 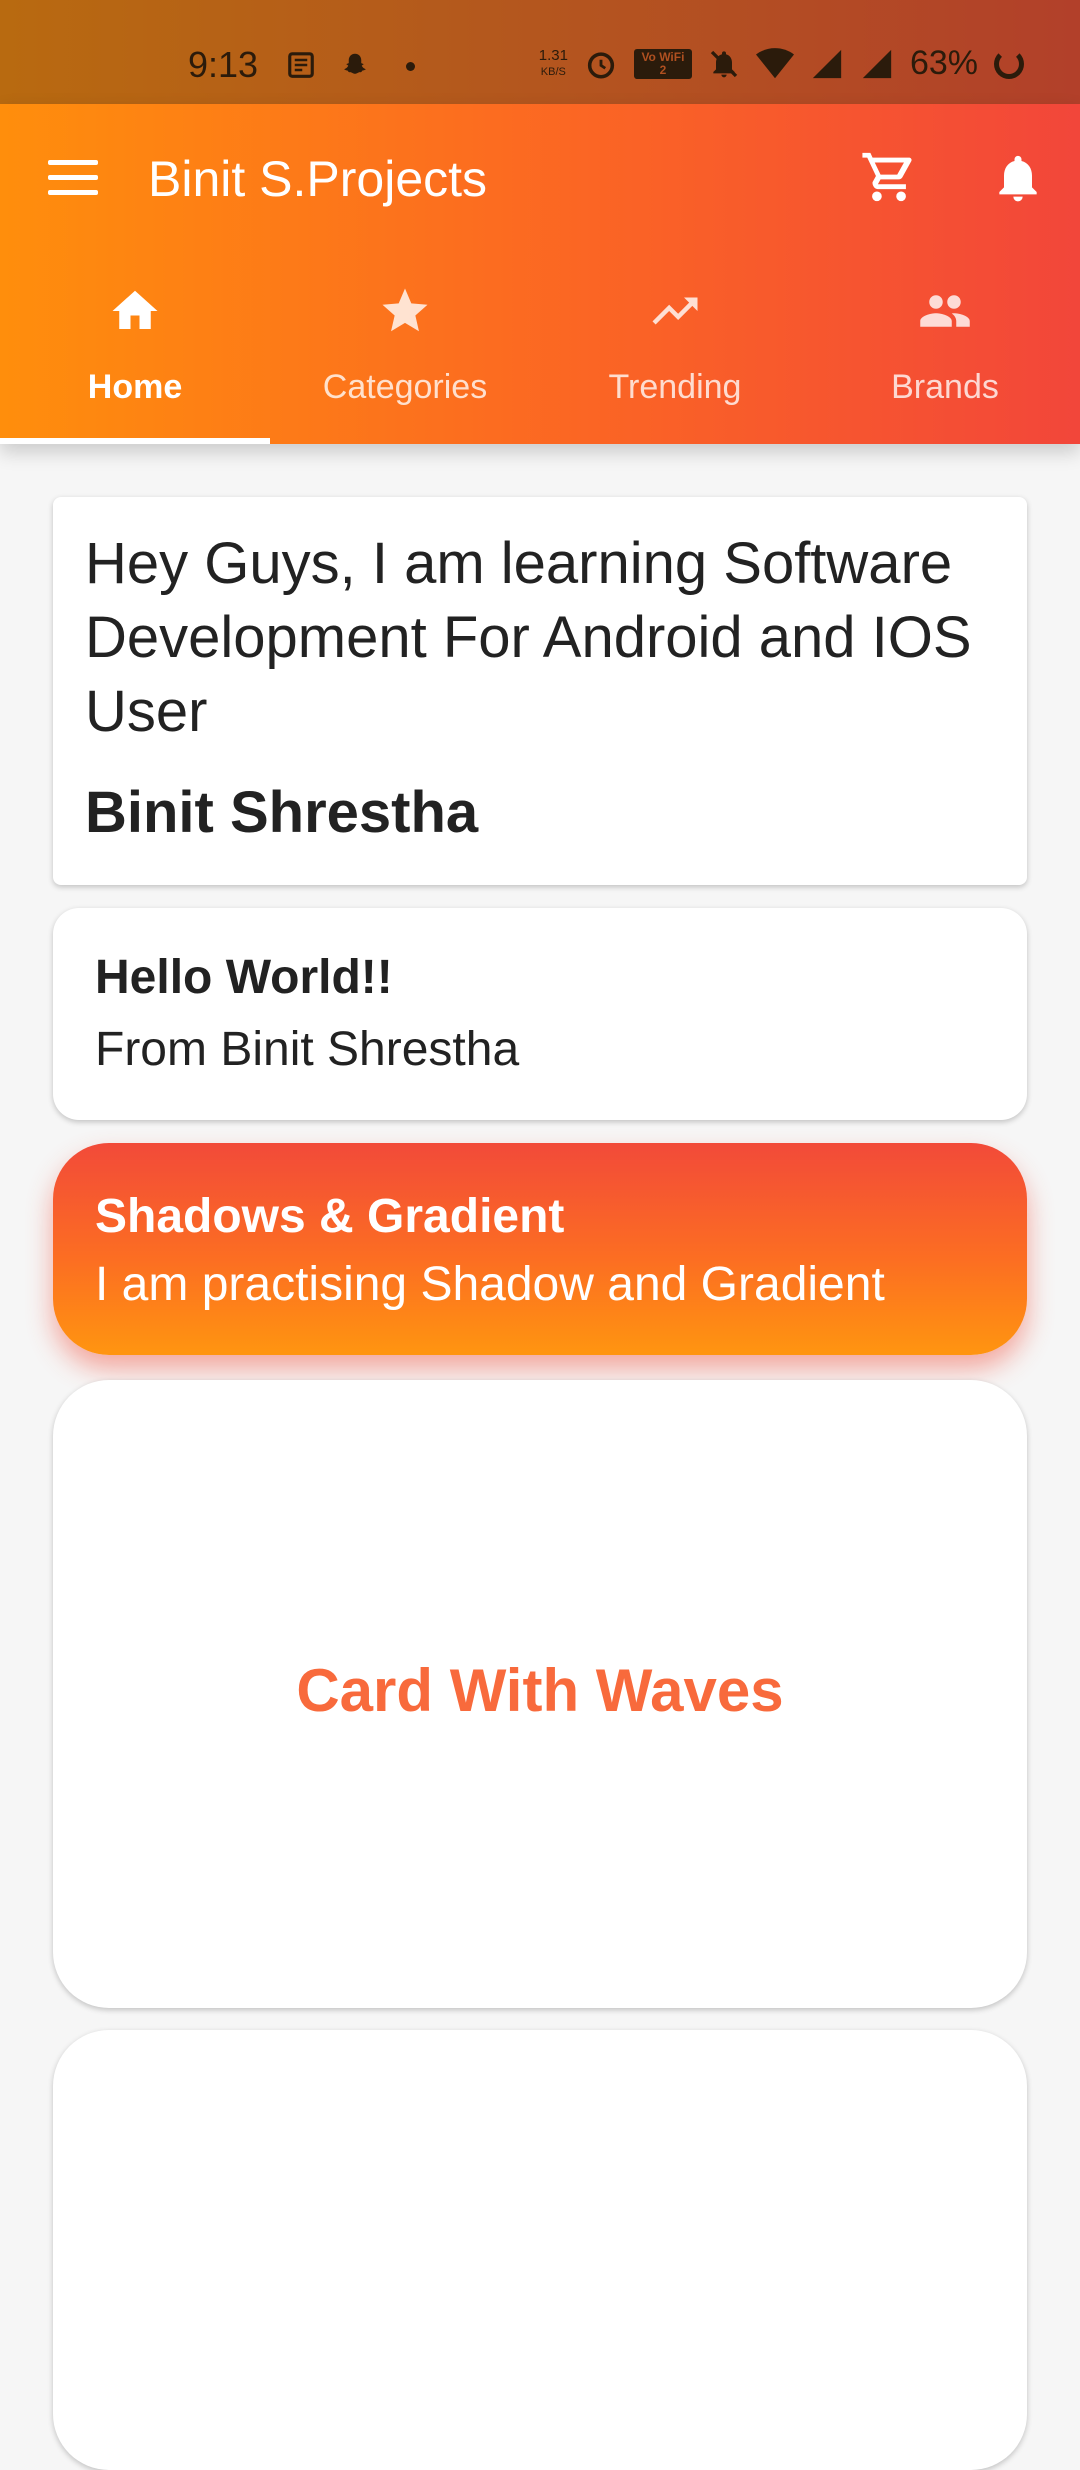 I want to click on hello-title: Hello World!!, so click(x=244, y=977).